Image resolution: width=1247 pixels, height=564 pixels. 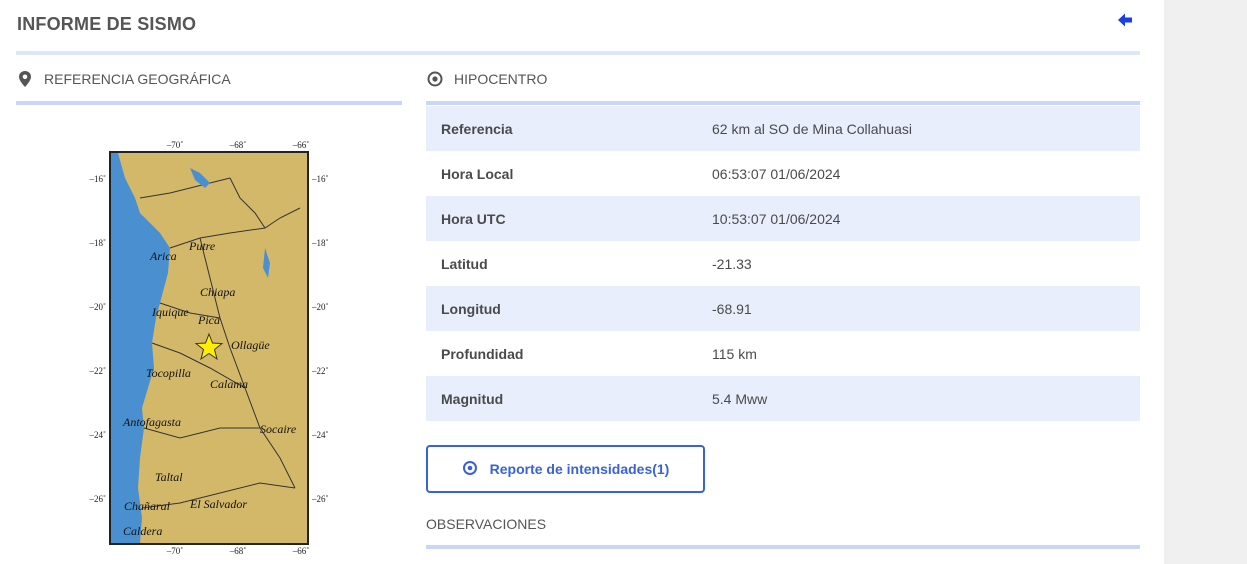 What do you see at coordinates (477, 173) in the screenshot?
I see `row-label: Hora Local` at bounding box center [477, 173].